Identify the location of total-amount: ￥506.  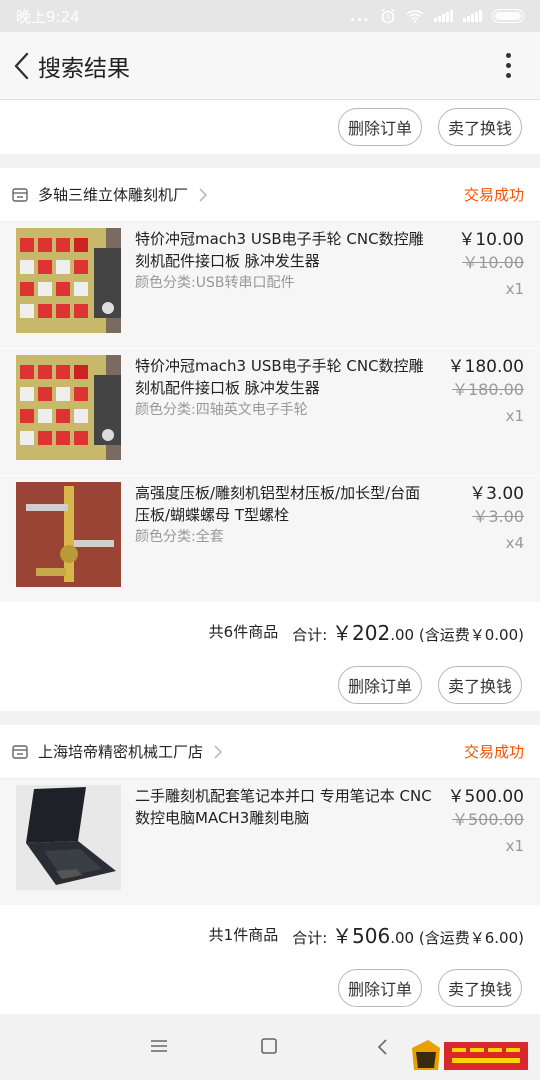
(361, 935).